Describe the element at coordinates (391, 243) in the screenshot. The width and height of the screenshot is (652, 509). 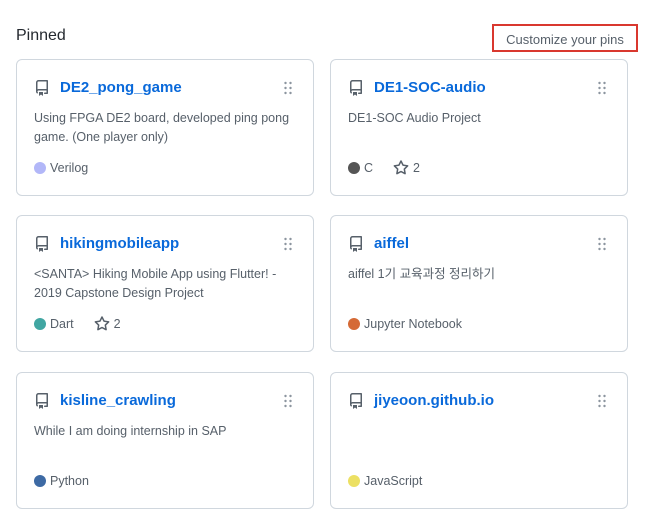
I see `repo-name-link: aiffel` at that location.